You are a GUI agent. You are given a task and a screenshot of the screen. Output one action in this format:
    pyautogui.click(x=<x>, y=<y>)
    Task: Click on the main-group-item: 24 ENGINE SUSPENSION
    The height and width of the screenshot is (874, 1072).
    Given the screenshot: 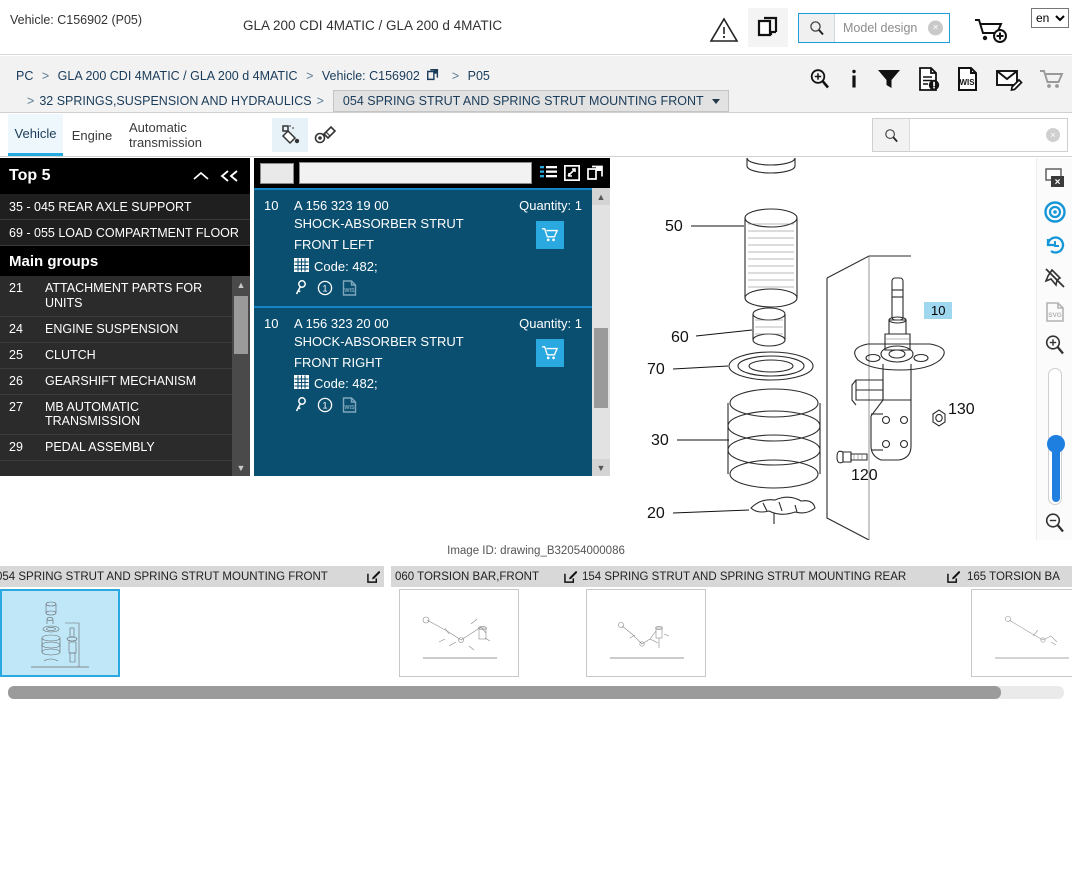 What is the action you would take?
    pyautogui.click(x=116, y=330)
    